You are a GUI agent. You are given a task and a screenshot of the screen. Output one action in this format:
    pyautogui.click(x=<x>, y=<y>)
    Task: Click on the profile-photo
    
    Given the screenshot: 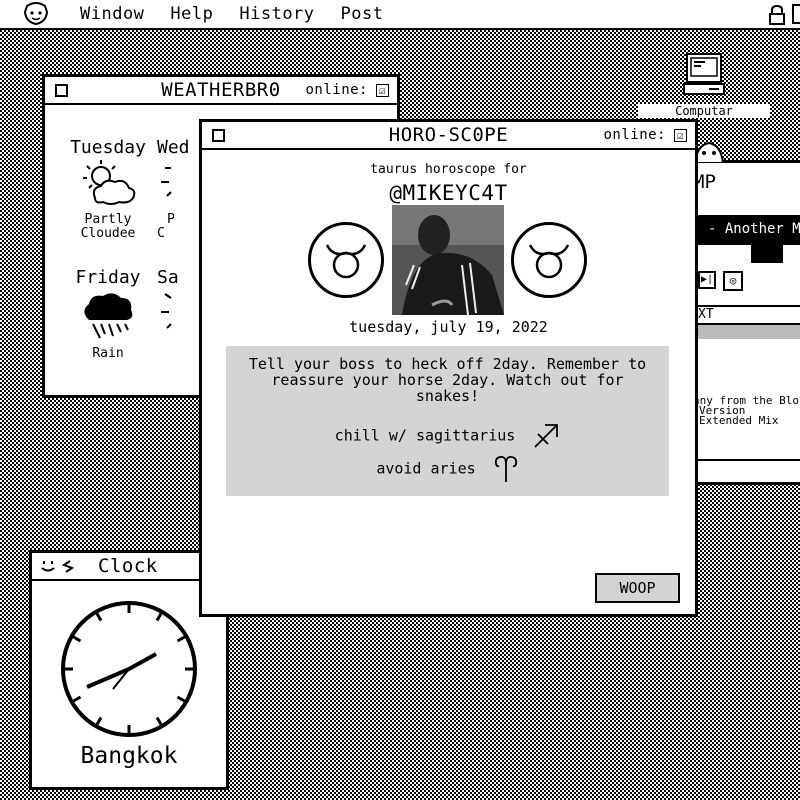 What is the action you would take?
    pyautogui.click(x=448, y=260)
    